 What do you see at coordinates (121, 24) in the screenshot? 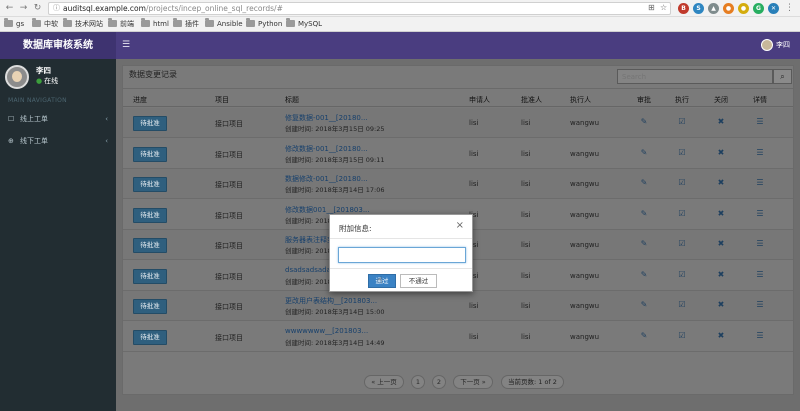
I see `bookmark-folder: 前端` at bounding box center [121, 24].